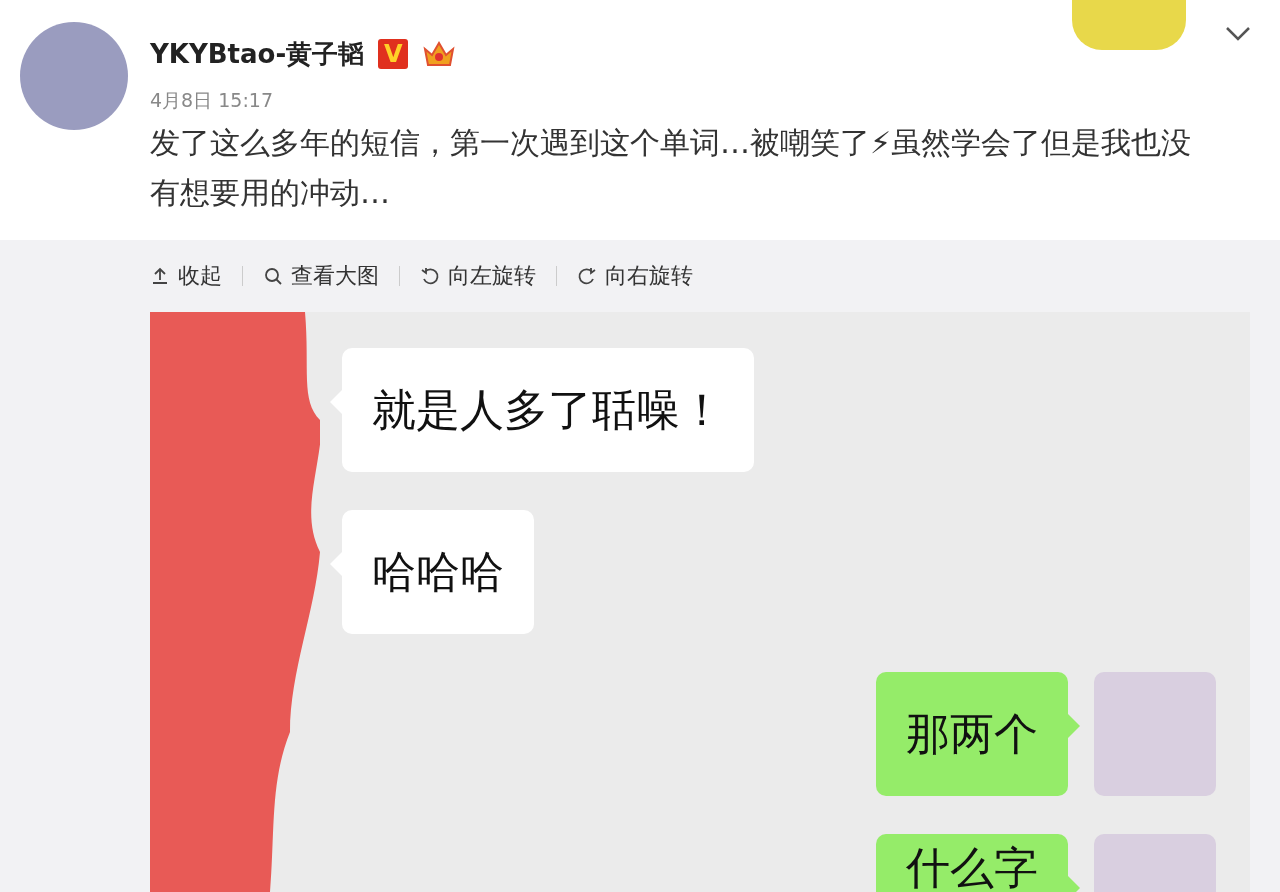 The height and width of the screenshot is (892, 1280). I want to click on up-arrow-icon, so click(160, 276).